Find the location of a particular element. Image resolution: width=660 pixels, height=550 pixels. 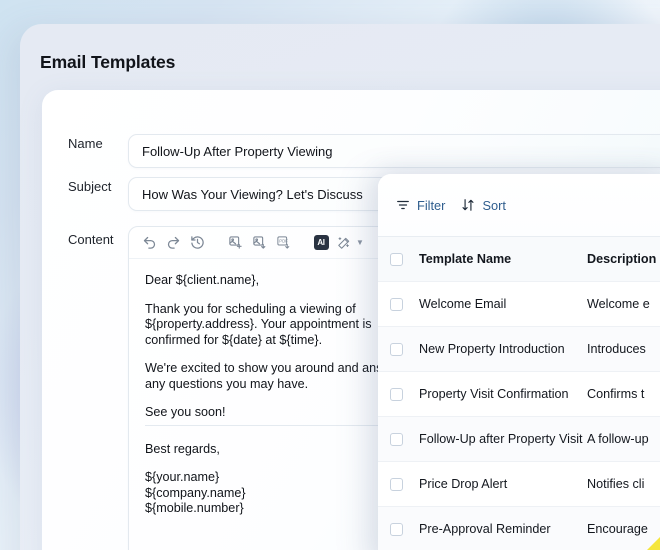

table-row: Welcome Email Welcome e is located at coordinates (519, 303).